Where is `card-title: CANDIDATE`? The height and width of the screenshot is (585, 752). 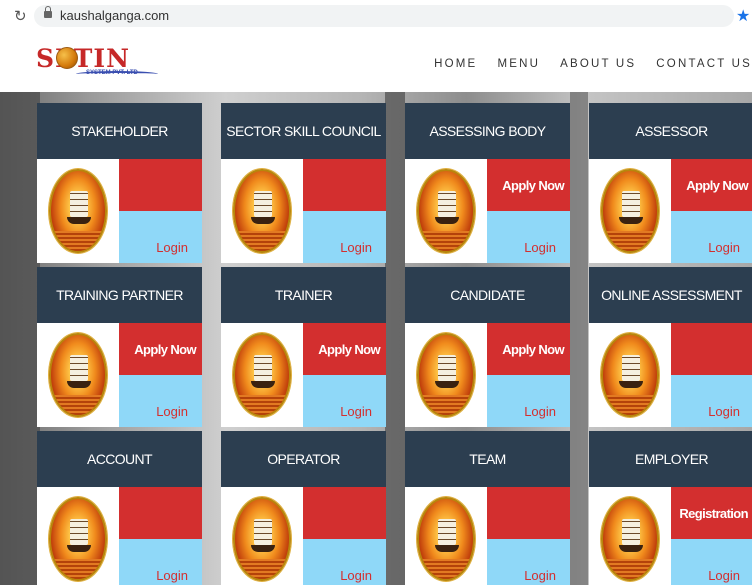 card-title: CANDIDATE is located at coordinates (487, 295).